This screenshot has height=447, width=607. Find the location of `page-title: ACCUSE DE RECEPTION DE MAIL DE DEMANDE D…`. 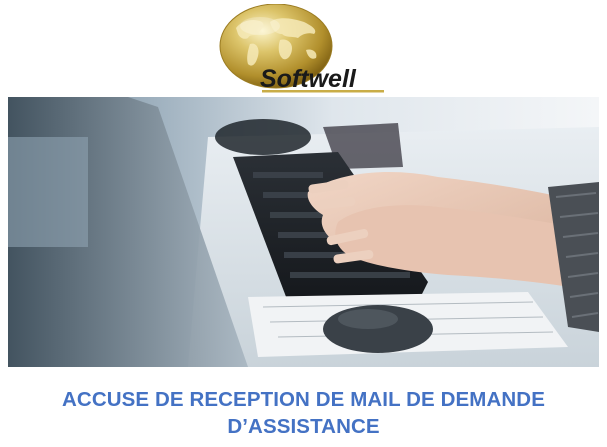

page-title: ACCUSE DE RECEPTION DE MAIL DE DEMANDE D… is located at coordinates (303, 413).